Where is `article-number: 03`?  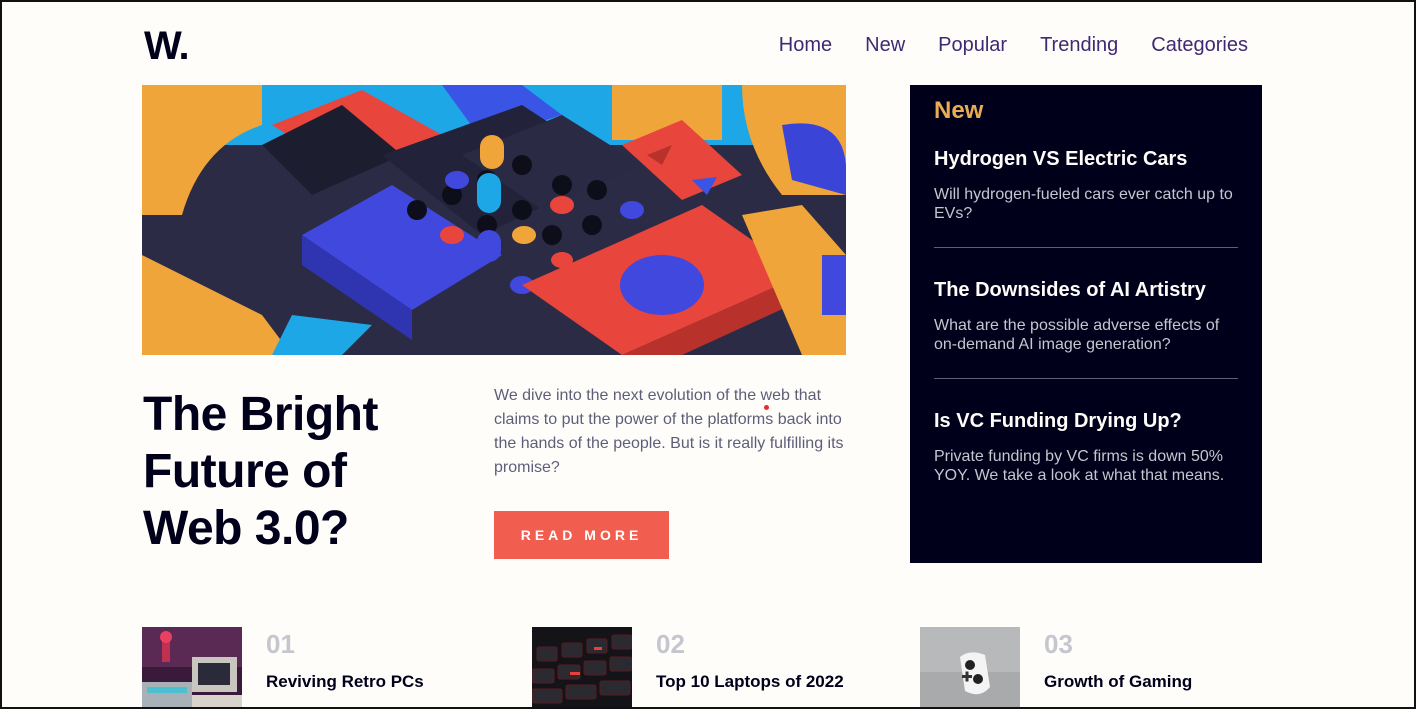
article-number: 03 is located at coordinates (1058, 644).